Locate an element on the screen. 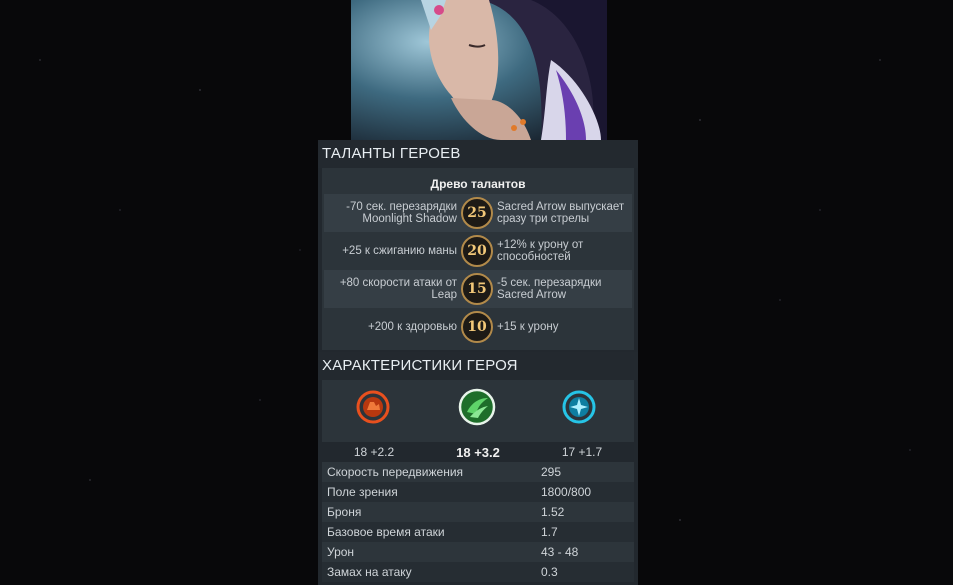 The width and height of the screenshot is (953, 585). stat-row: Скорость передвижения 295 is located at coordinates (478, 472).